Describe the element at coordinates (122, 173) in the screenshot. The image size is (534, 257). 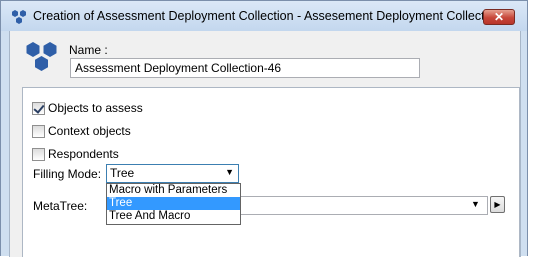
I see `filling-mode-value: Tree` at that location.